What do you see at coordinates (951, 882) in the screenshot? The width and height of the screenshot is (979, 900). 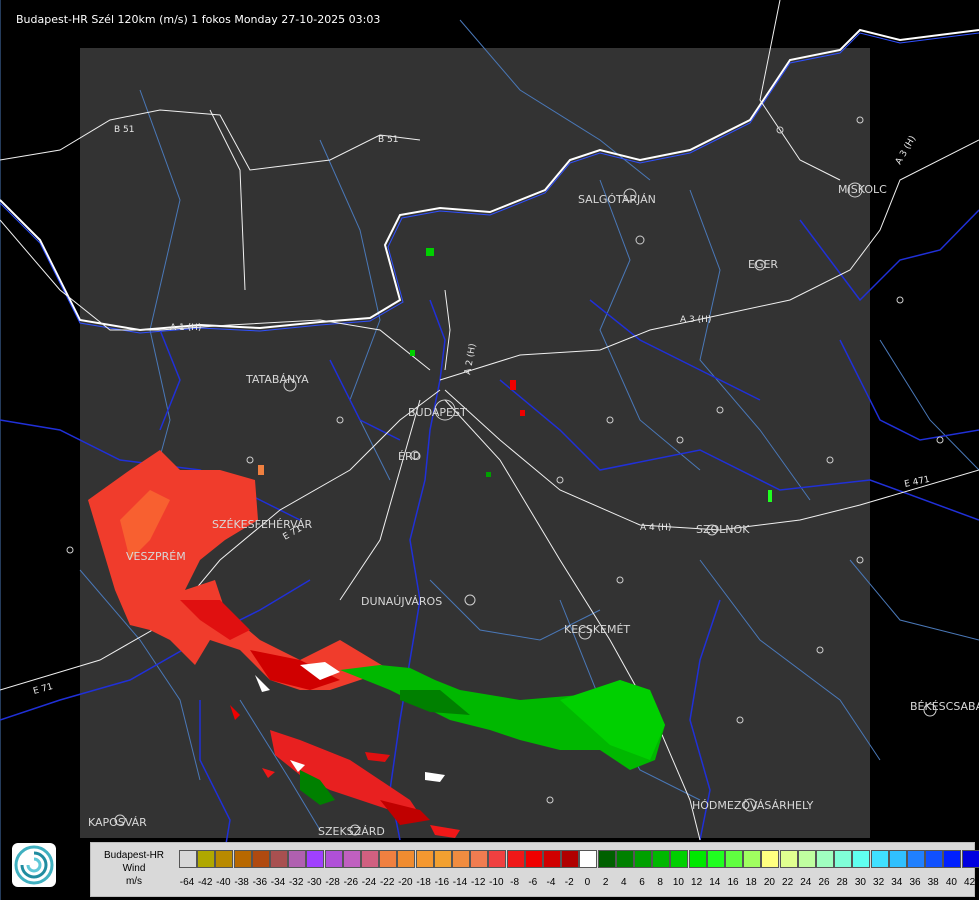 I see `legend-tick-label: 40` at bounding box center [951, 882].